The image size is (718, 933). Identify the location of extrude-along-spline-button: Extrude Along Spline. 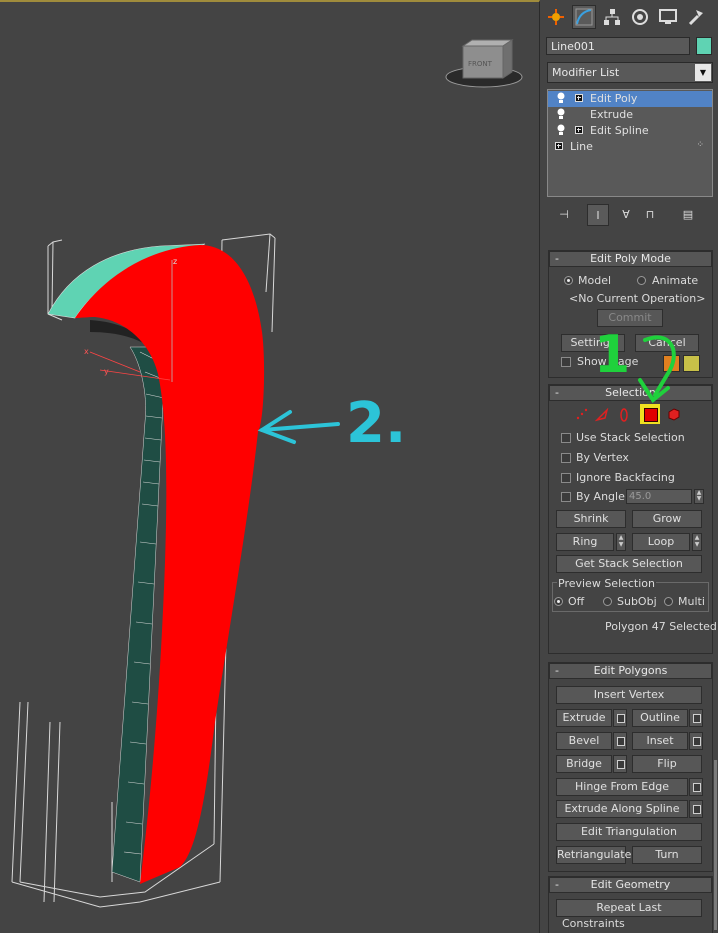
(622, 809).